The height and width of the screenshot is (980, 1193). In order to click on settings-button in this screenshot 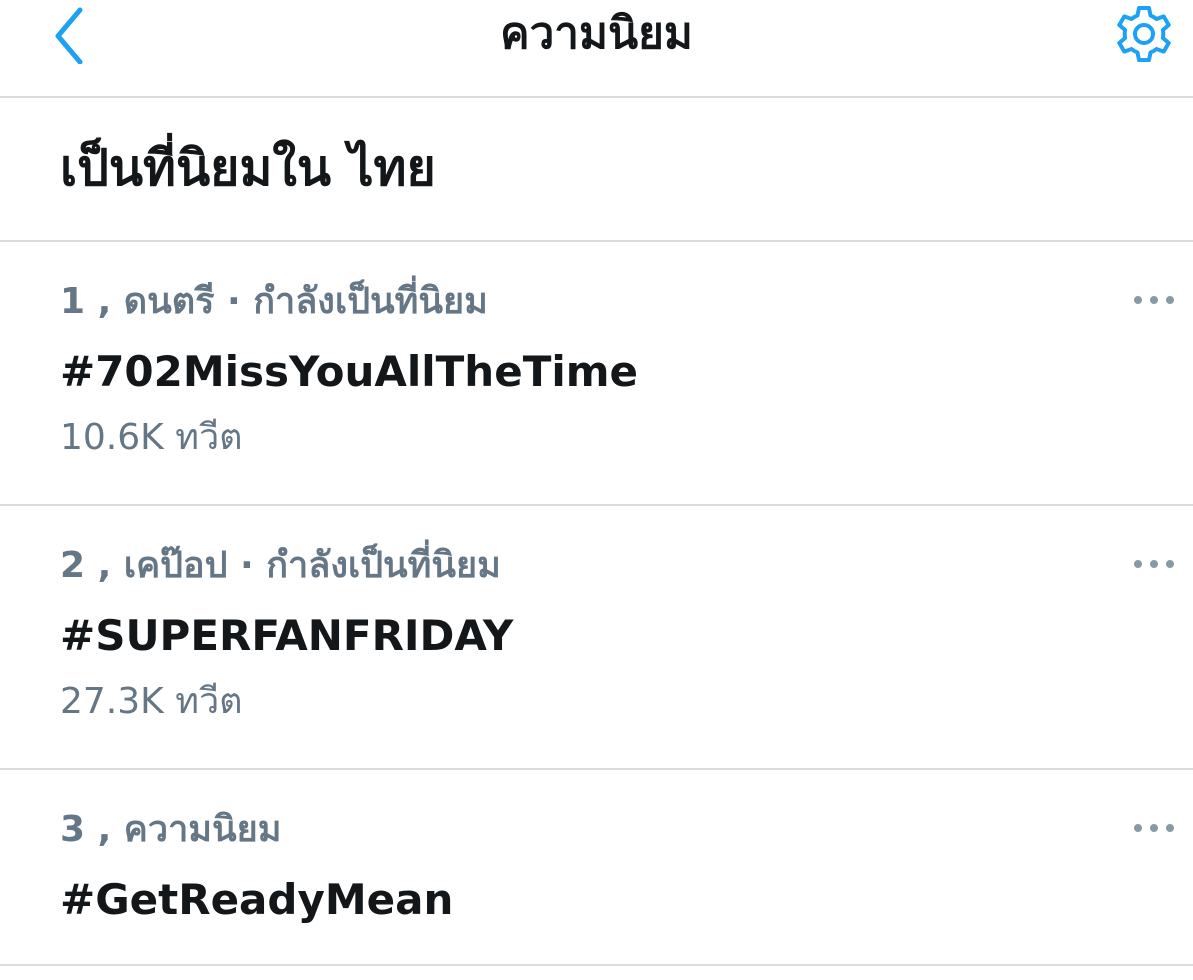, I will do `click(1144, 36)`.